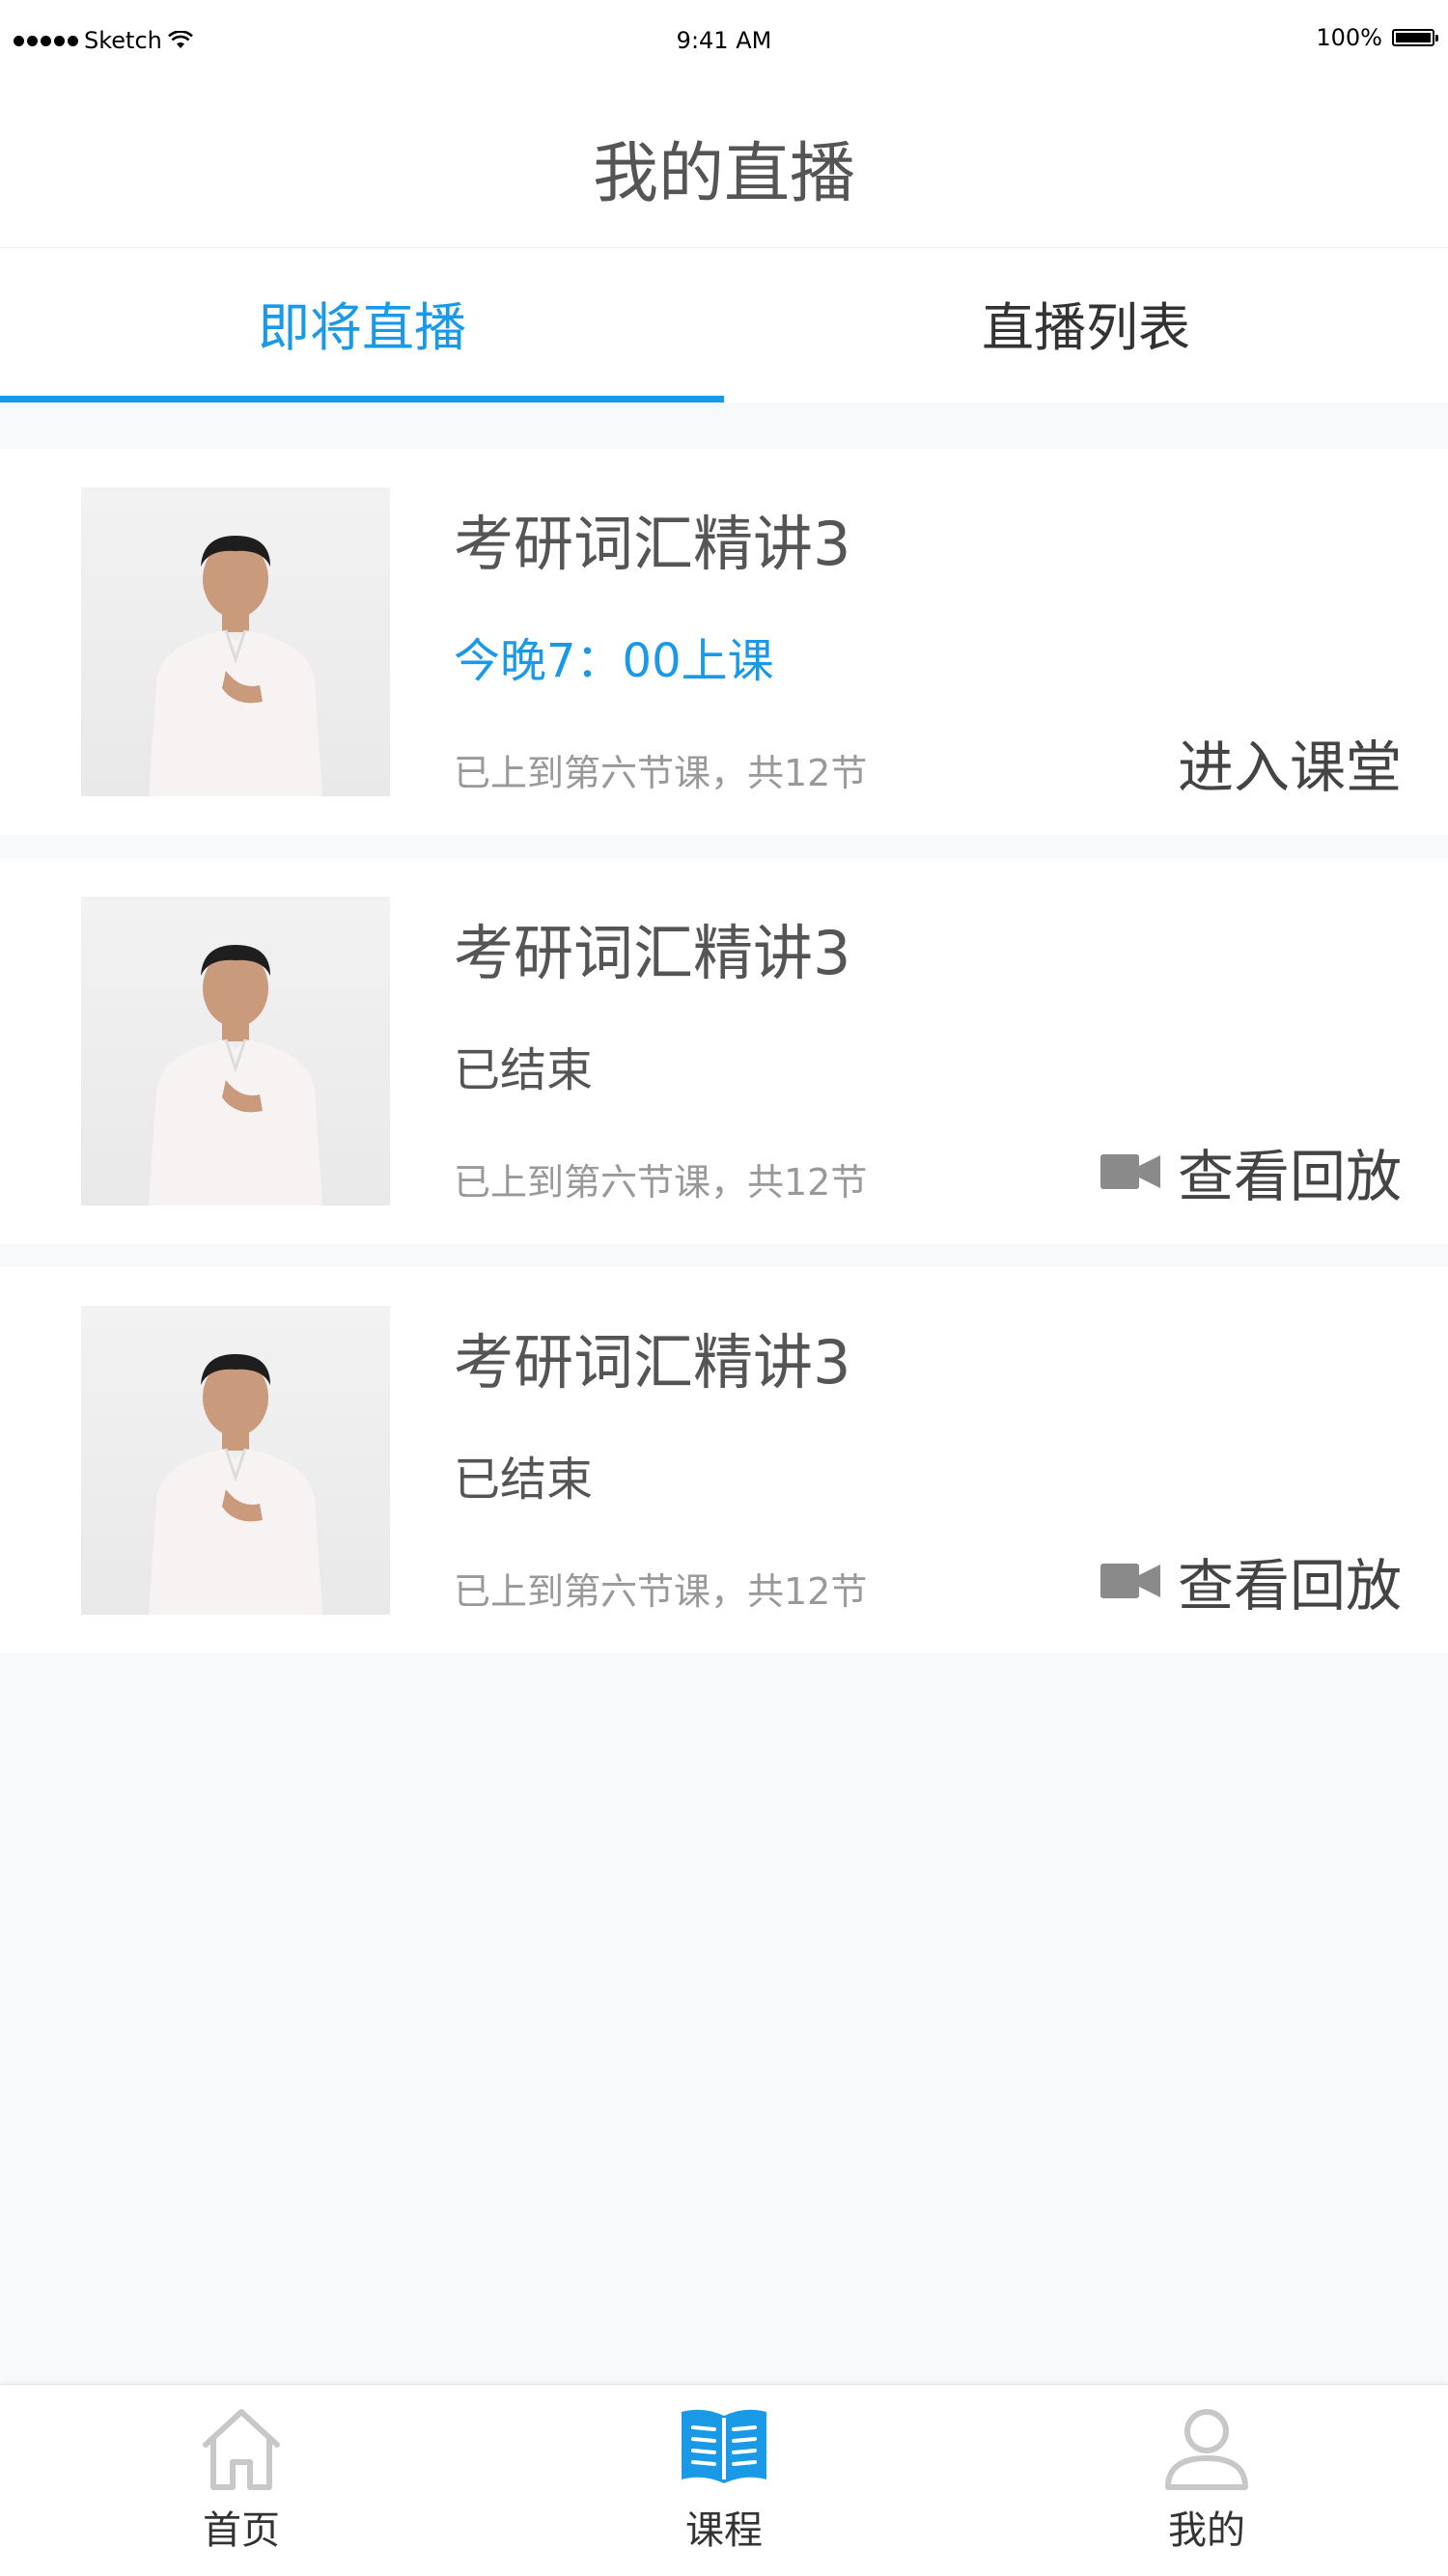 Image resolution: width=1448 pixels, height=2576 pixels. What do you see at coordinates (362, 325) in the screenshot?
I see `tab-upcoming-live: 即将直播` at bounding box center [362, 325].